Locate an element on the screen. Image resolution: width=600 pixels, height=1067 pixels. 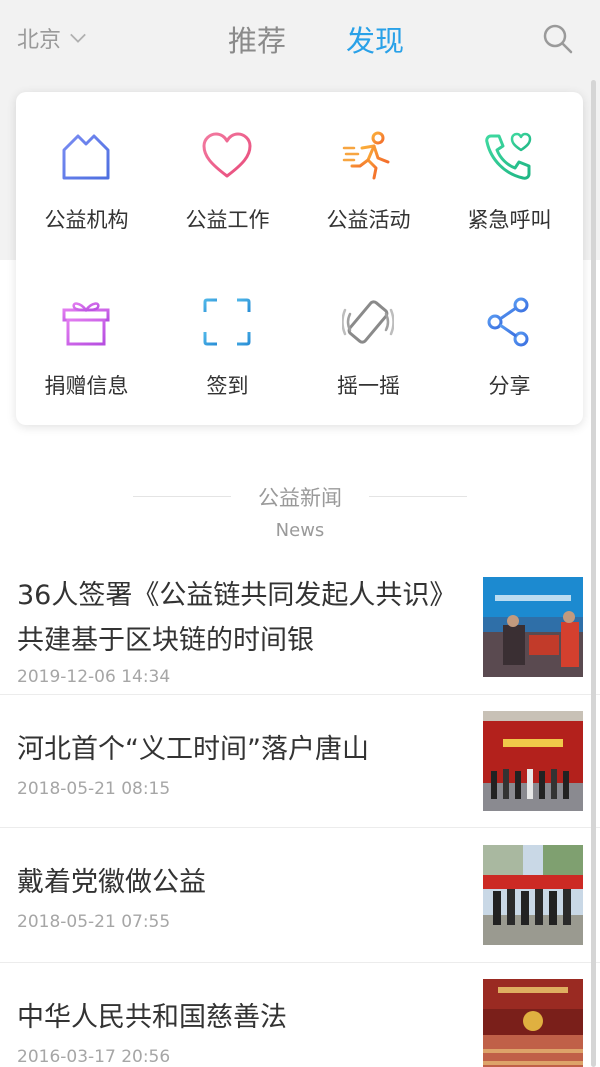
share-icon is located at coordinates (508, 322).